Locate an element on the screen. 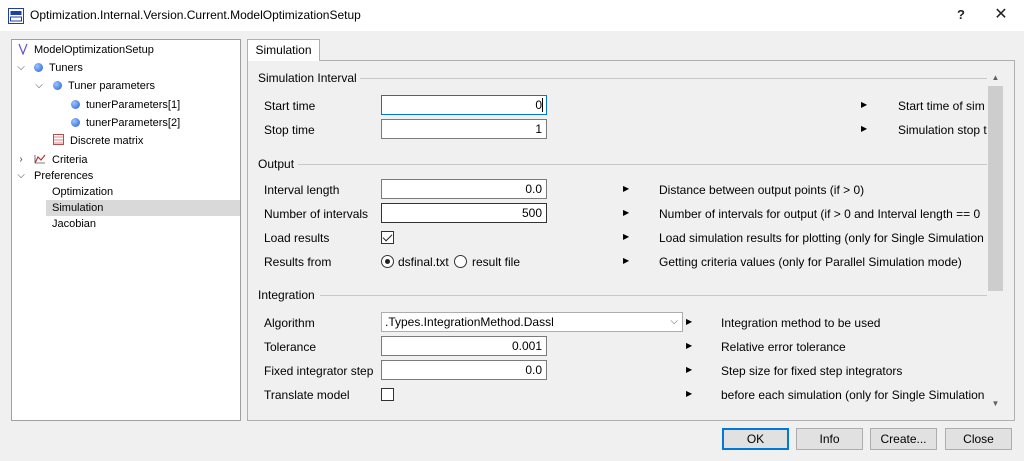 This screenshot has height=461, width=1024. matrix-icon is located at coordinates (58, 139).